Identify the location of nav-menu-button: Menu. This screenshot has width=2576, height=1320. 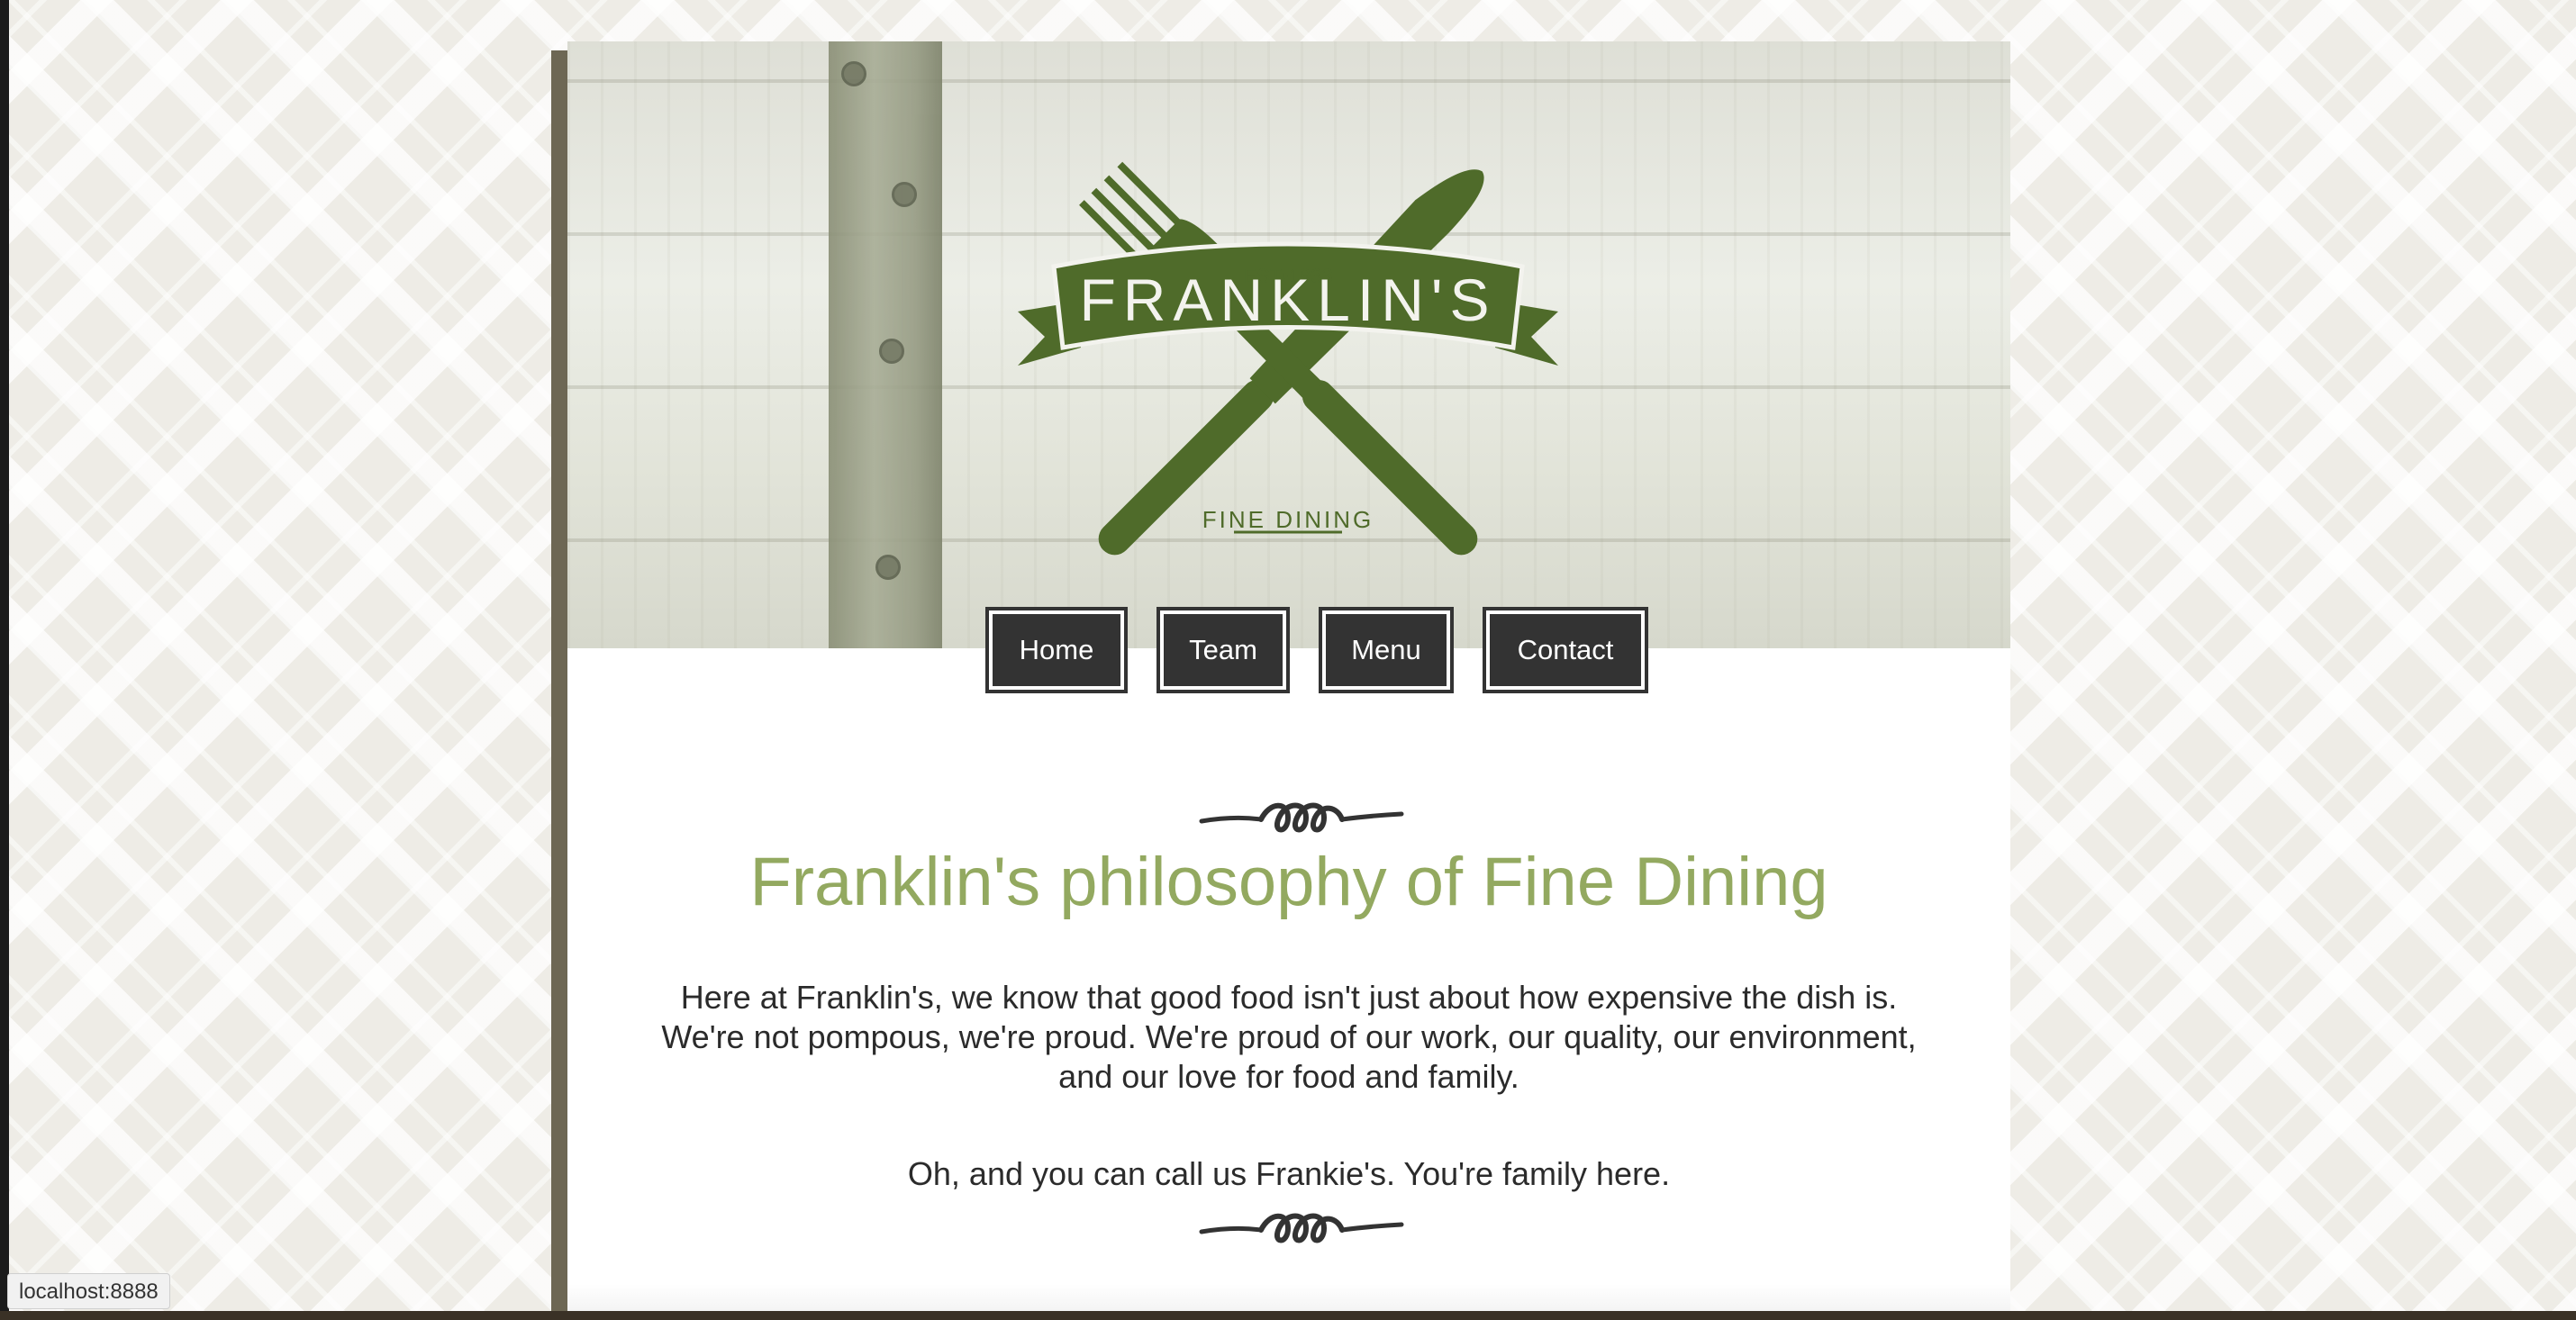
(1386, 650).